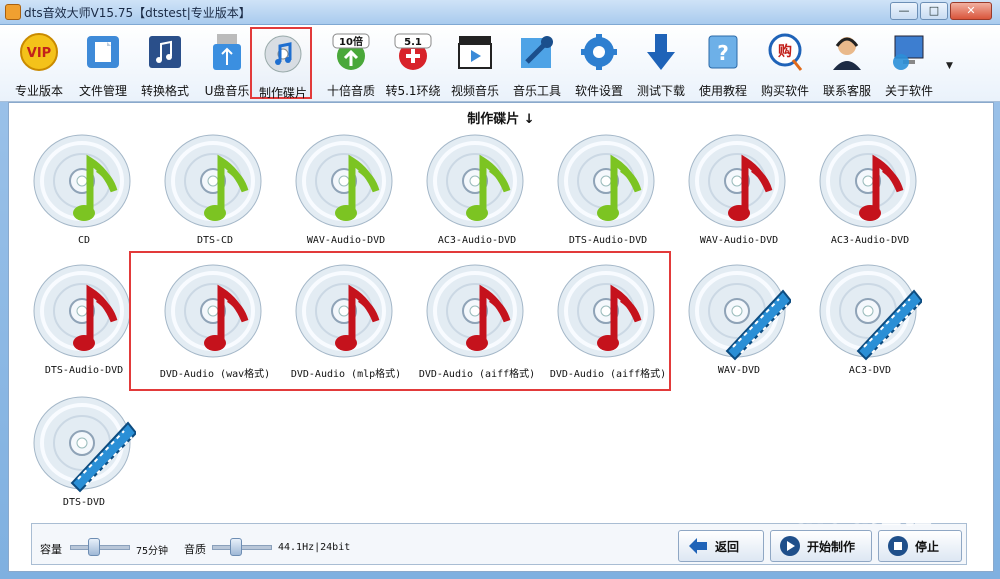 The image size is (1000, 579). What do you see at coordinates (608, 191) in the screenshot?
I see `disc-option-5: DTS-Audio-DVD` at bounding box center [608, 191].